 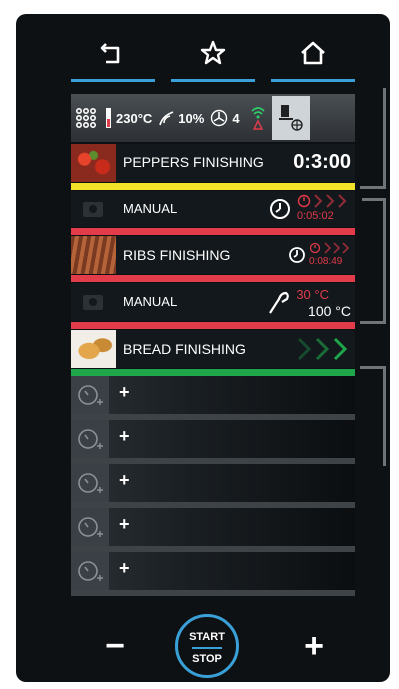 I want to click on program-row-bread: BREAD FINISHING, so click(x=213, y=349).